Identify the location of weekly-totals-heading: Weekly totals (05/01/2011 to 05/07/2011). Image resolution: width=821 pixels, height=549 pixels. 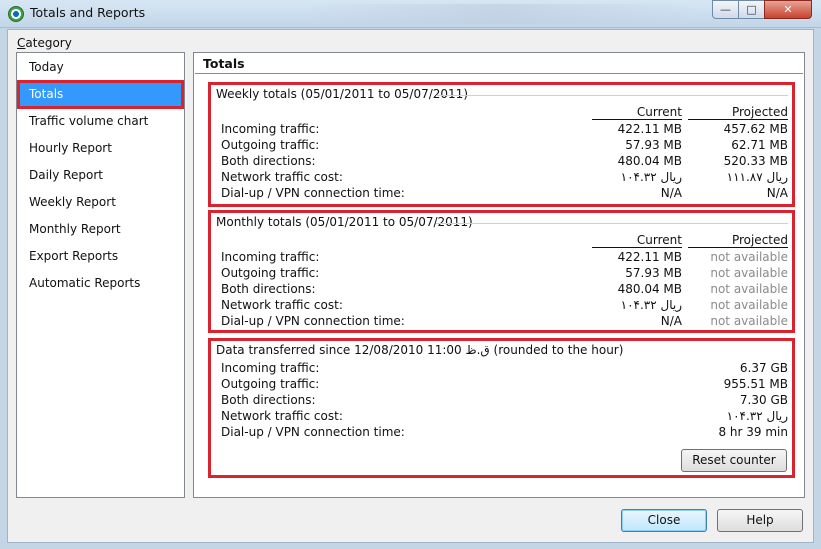
(342, 94).